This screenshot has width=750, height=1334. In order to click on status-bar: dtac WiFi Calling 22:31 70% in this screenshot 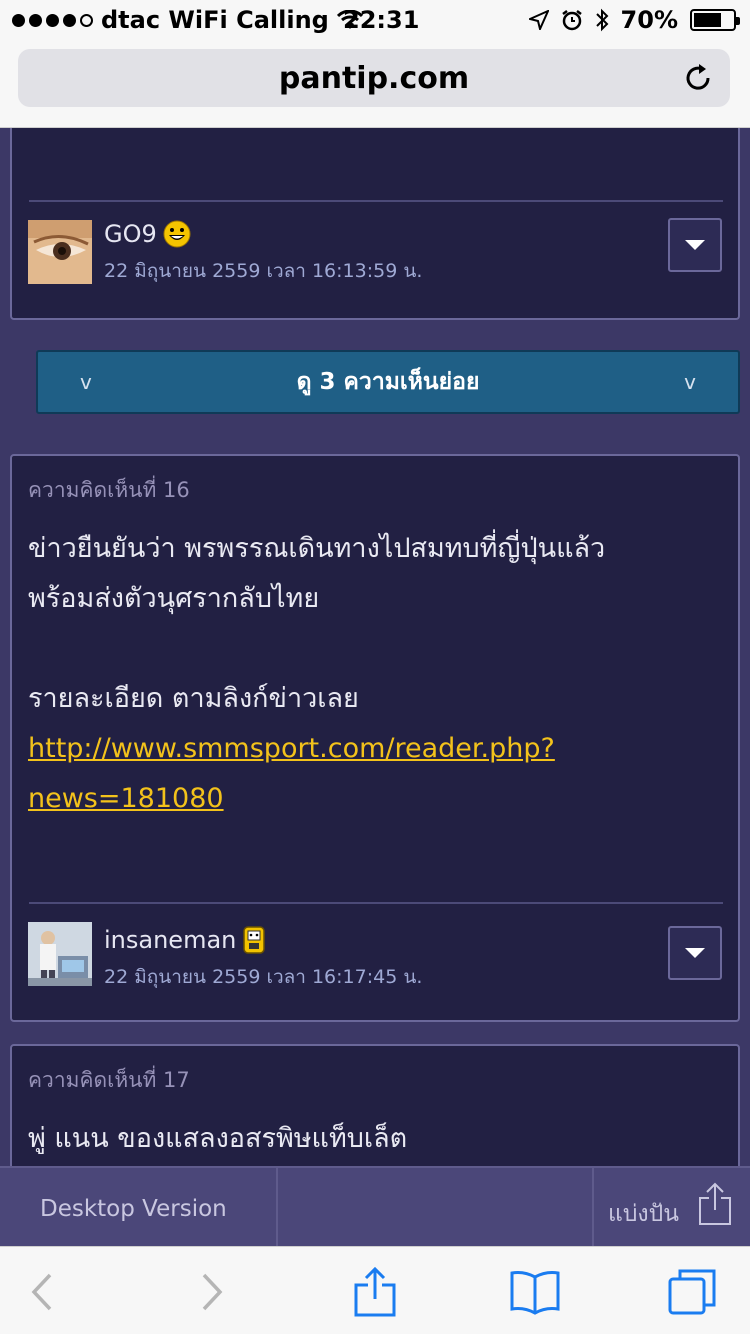, I will do `click(375, 20)`.